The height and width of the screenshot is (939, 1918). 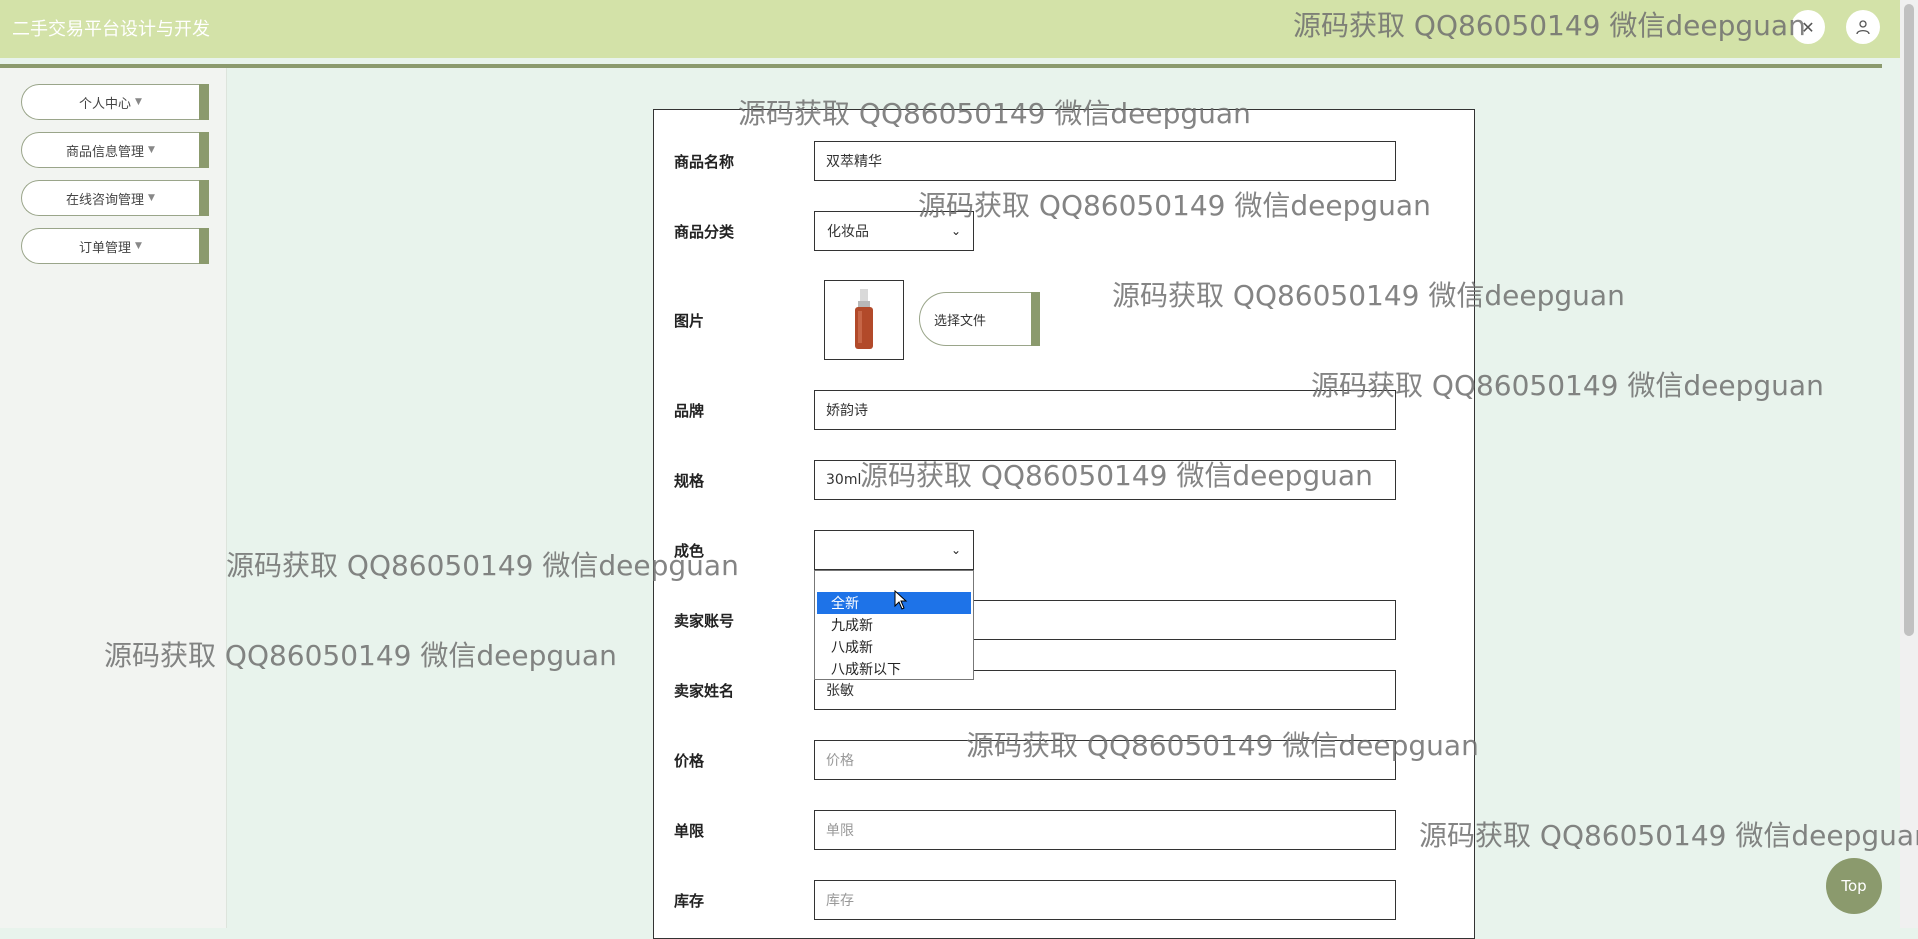 What do you see at coordinates (704, 162) in the screenshot?
I see `label-product-name: 商品名称` at bounding box center [704, 162].